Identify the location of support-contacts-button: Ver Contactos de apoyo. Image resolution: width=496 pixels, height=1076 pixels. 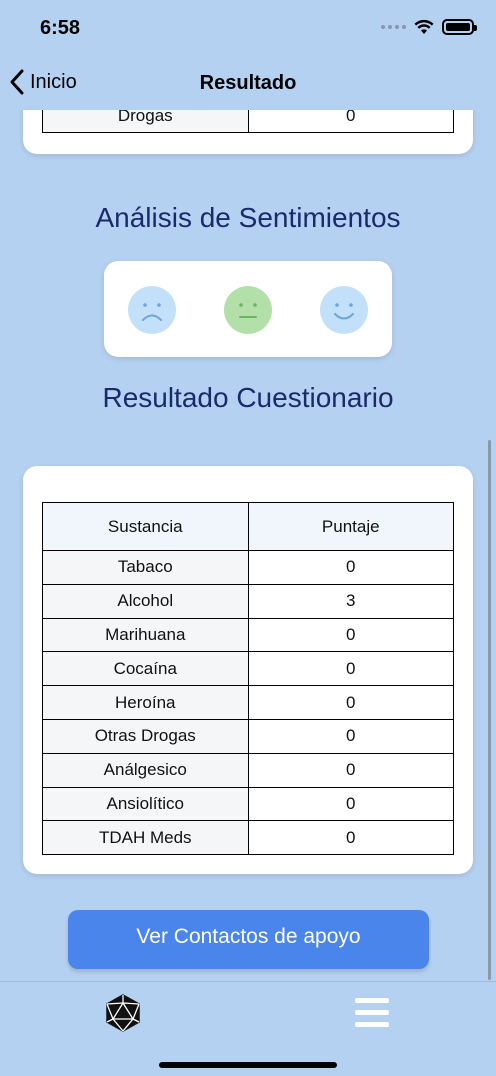
(248, 939).